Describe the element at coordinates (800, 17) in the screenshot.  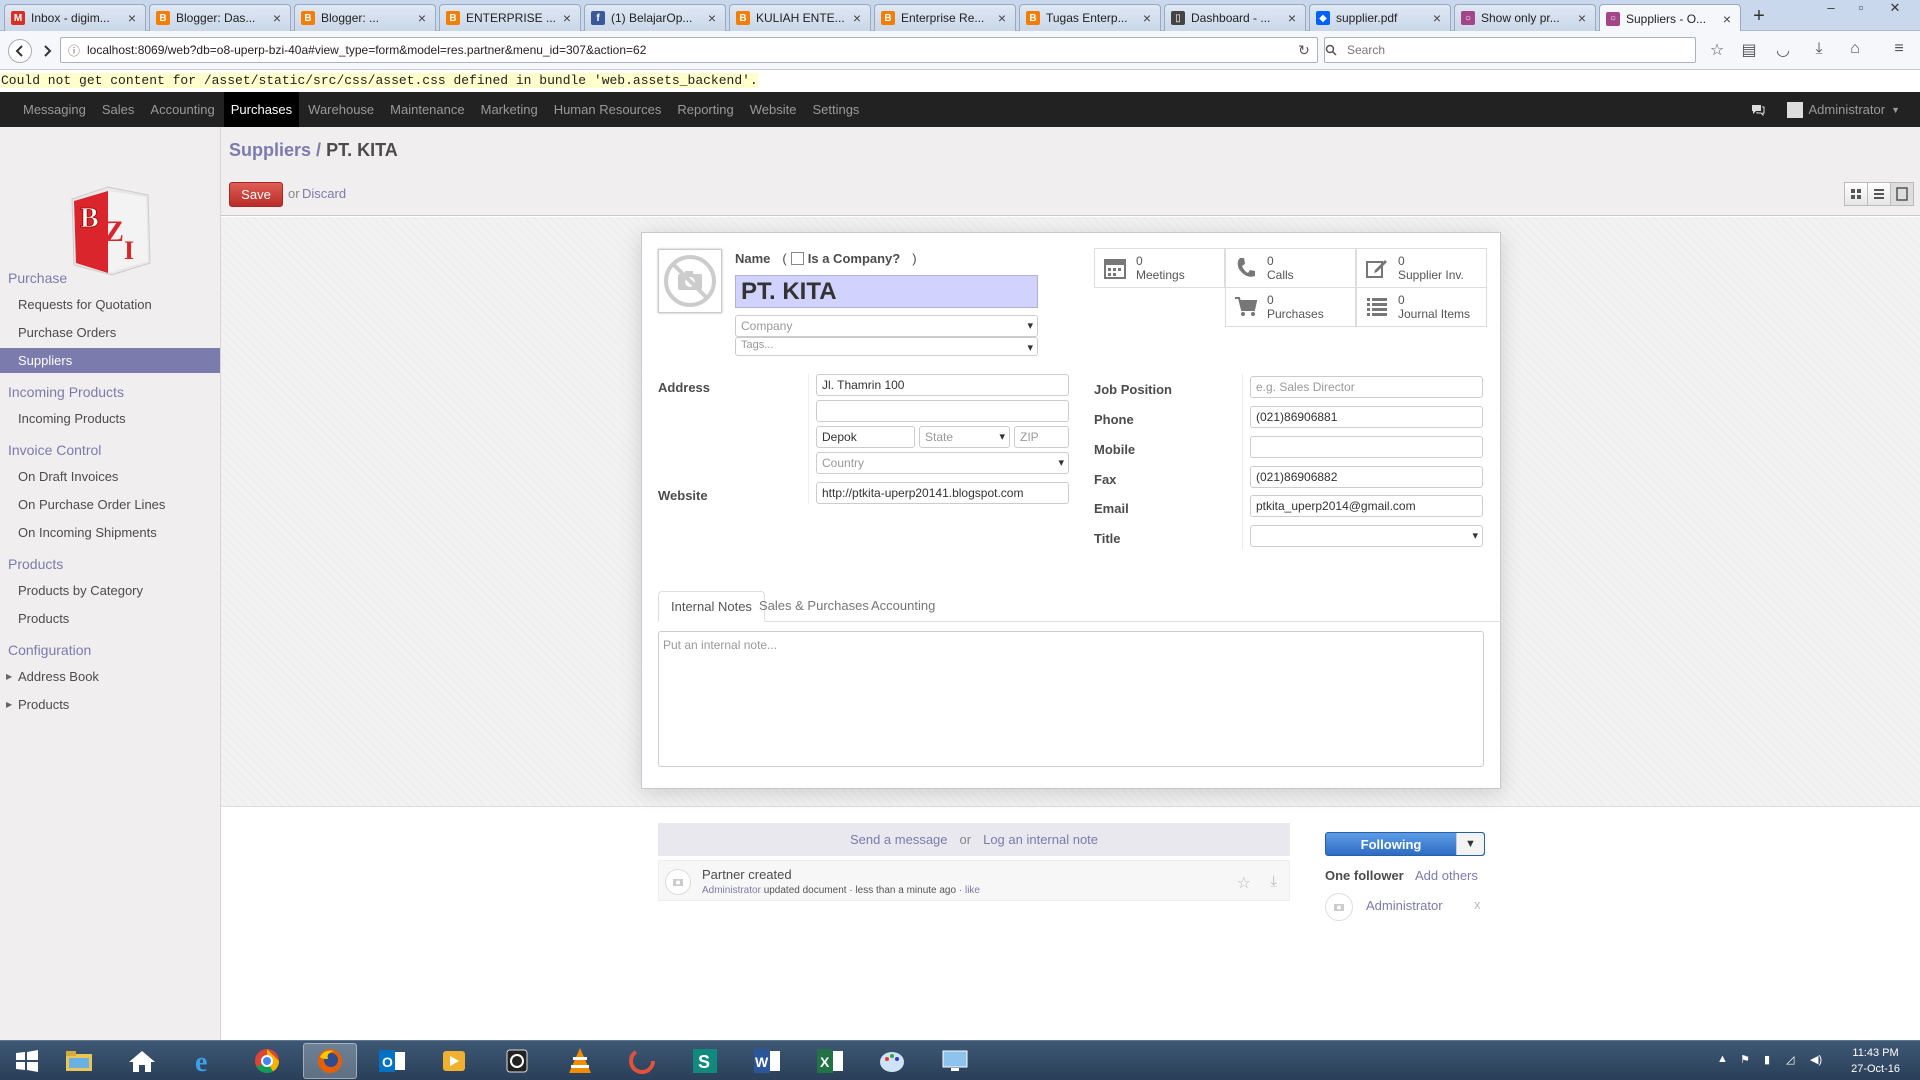
I see `browser-tab: B KULIAH ENTE... ×` at that location.